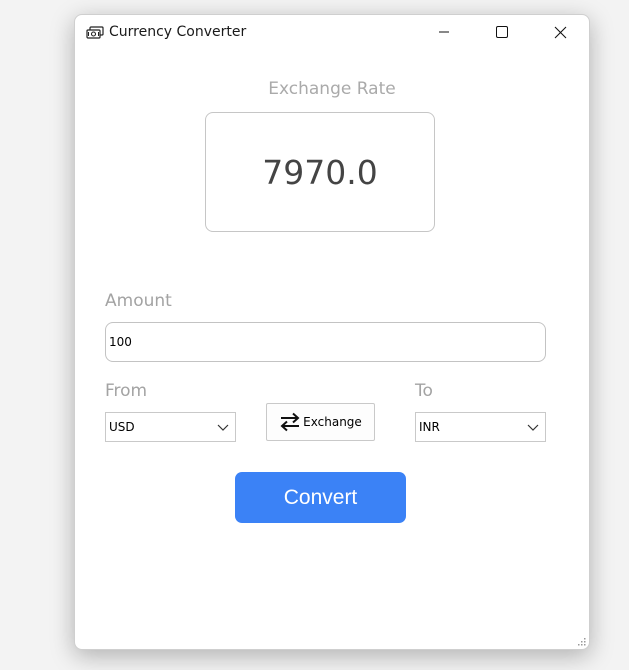 The width and height of the screenshot is (629, 670). Describe the element at coordinates (429, 427) in the screenshot. I see `to-currency-value: INR` at that location.